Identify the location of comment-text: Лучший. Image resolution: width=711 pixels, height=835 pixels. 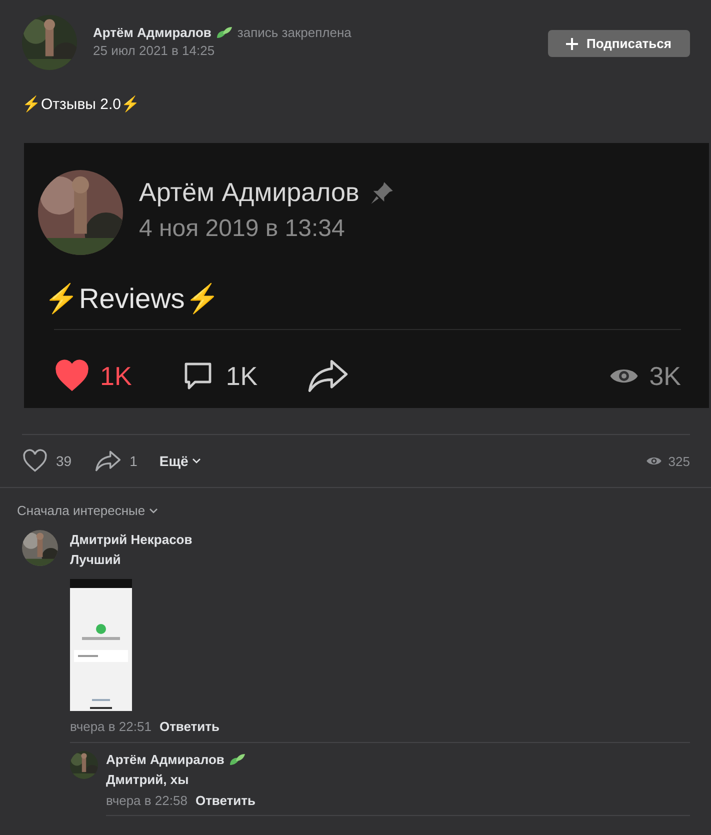
(96, 559).